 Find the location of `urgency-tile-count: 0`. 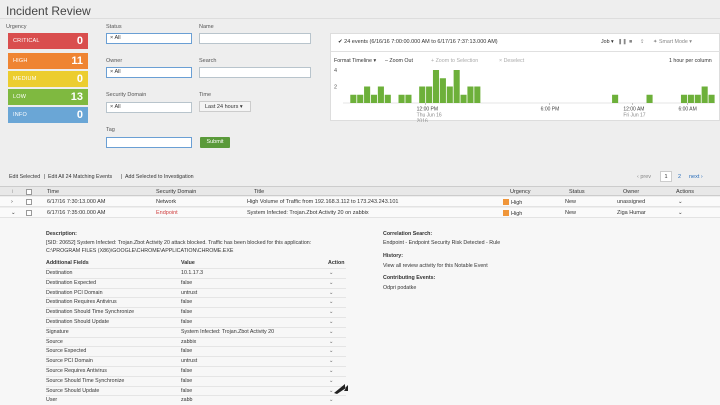

urgency-tile-count: 0 is located at coordinates (79, 79).